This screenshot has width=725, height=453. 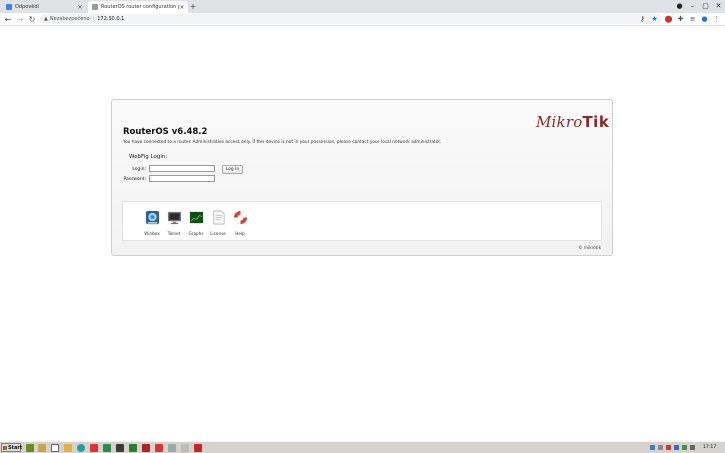 I want to click on active-window-icon, so click(x=55, y=448).